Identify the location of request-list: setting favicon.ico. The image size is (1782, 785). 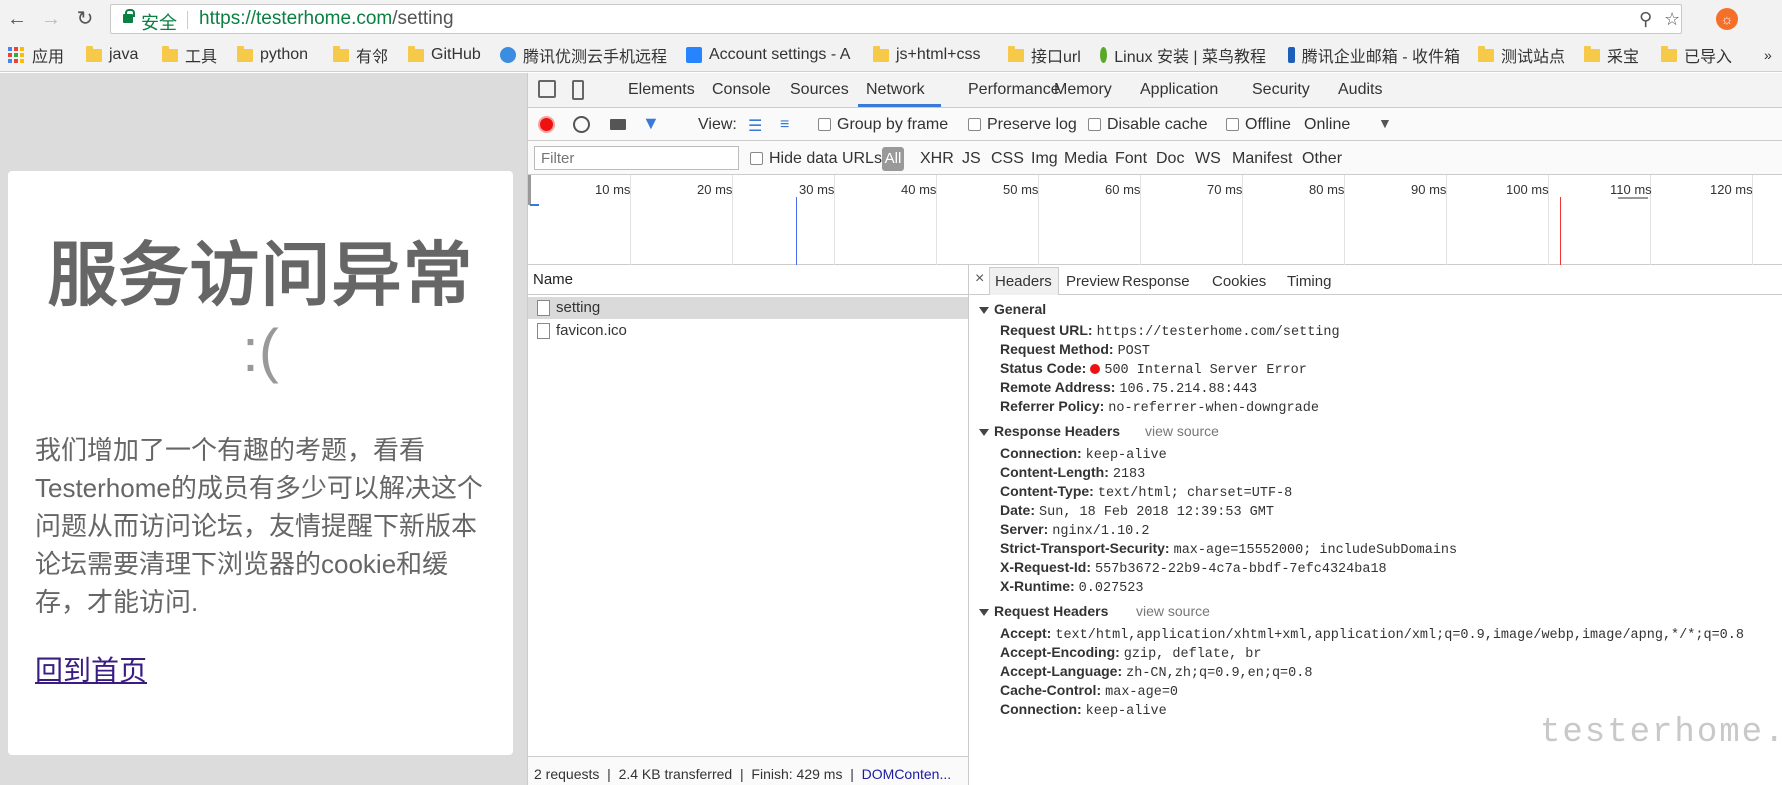
(748, 530).